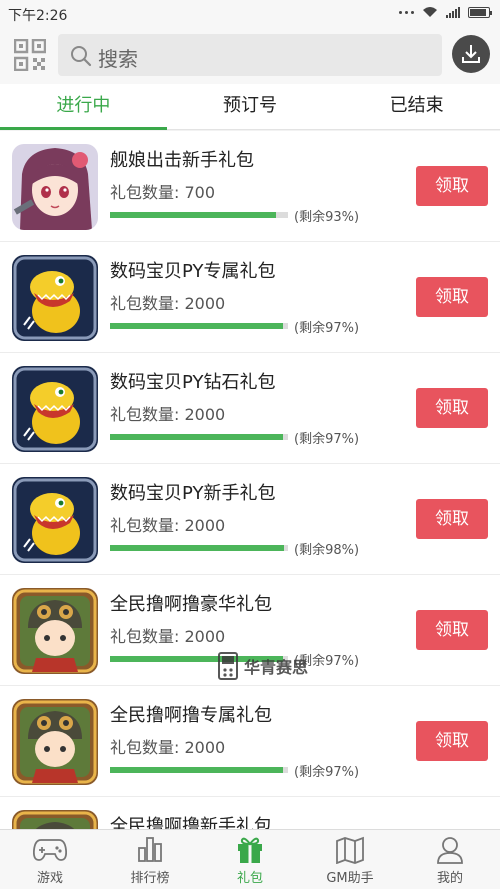 This screenshot has height=889, width=500. Describe the element at coordinates (150, 878) in the screenshot. I see `nav-label: 排行榜` at that location.